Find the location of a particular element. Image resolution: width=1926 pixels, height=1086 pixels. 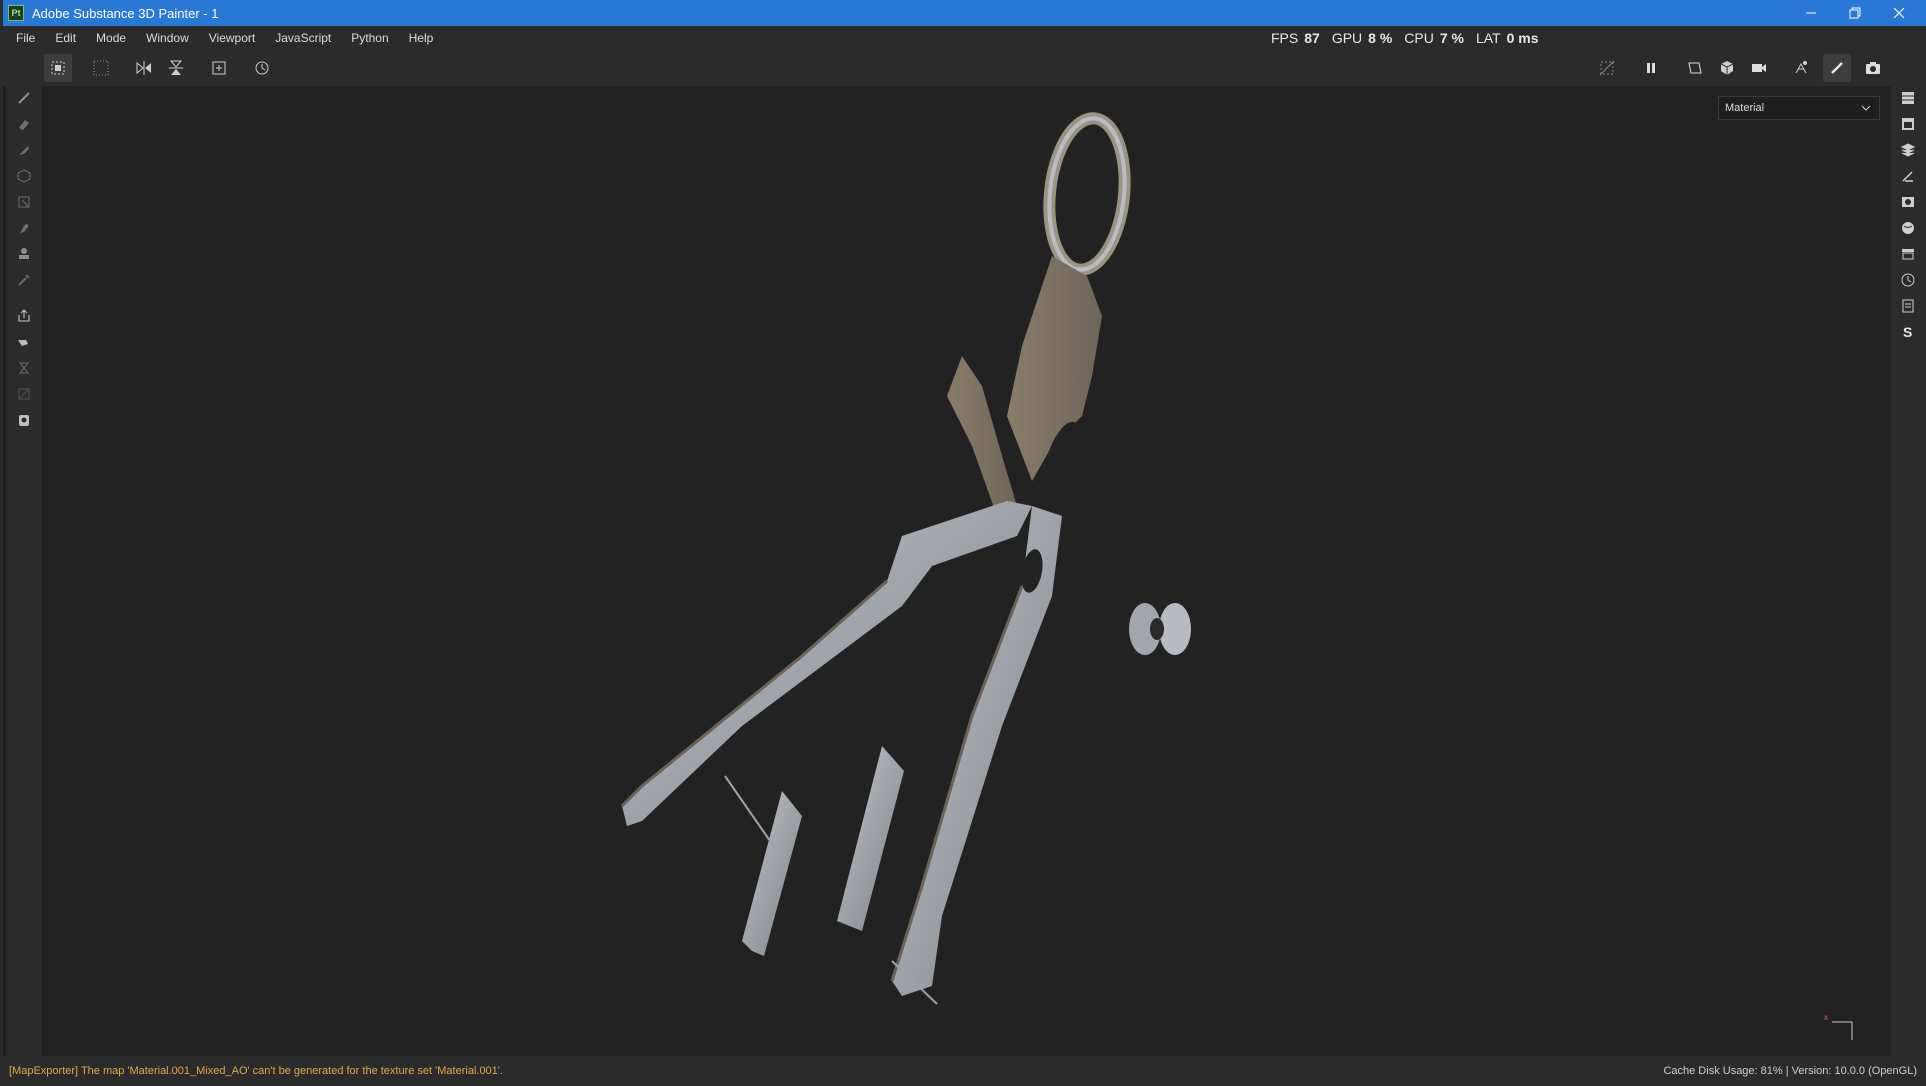

lat-value: 0 ms is located at coordinates (1522, 38).